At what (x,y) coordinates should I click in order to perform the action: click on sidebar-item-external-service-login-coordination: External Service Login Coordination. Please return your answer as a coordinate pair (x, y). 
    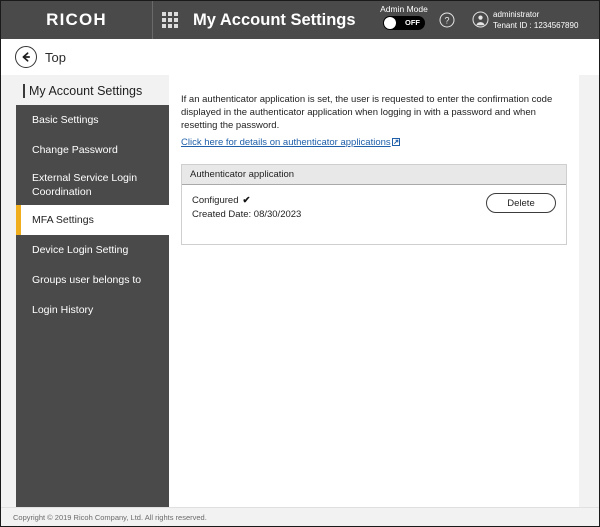
    Looking at the image, I should click on (92, 185).